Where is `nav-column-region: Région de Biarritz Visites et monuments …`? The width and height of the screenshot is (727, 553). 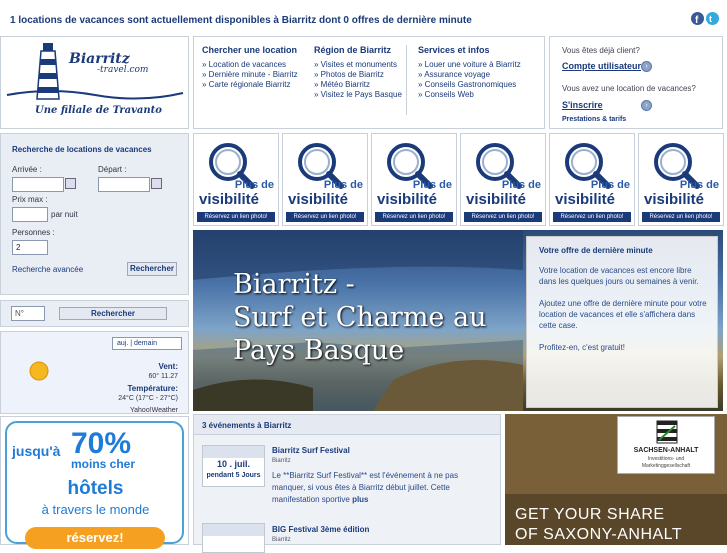
nav-column-region: Région de Biarritz Visites et monuments … is located at coordinates (358, 72).